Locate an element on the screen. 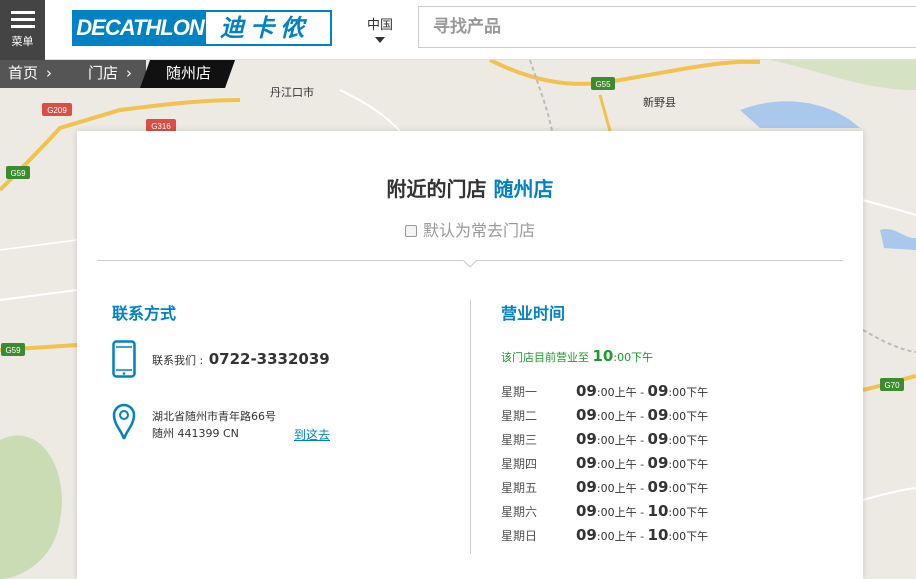  hours-row: 星期一 09:00上午 - 09:00下午 is located at coordinates (604, 391).